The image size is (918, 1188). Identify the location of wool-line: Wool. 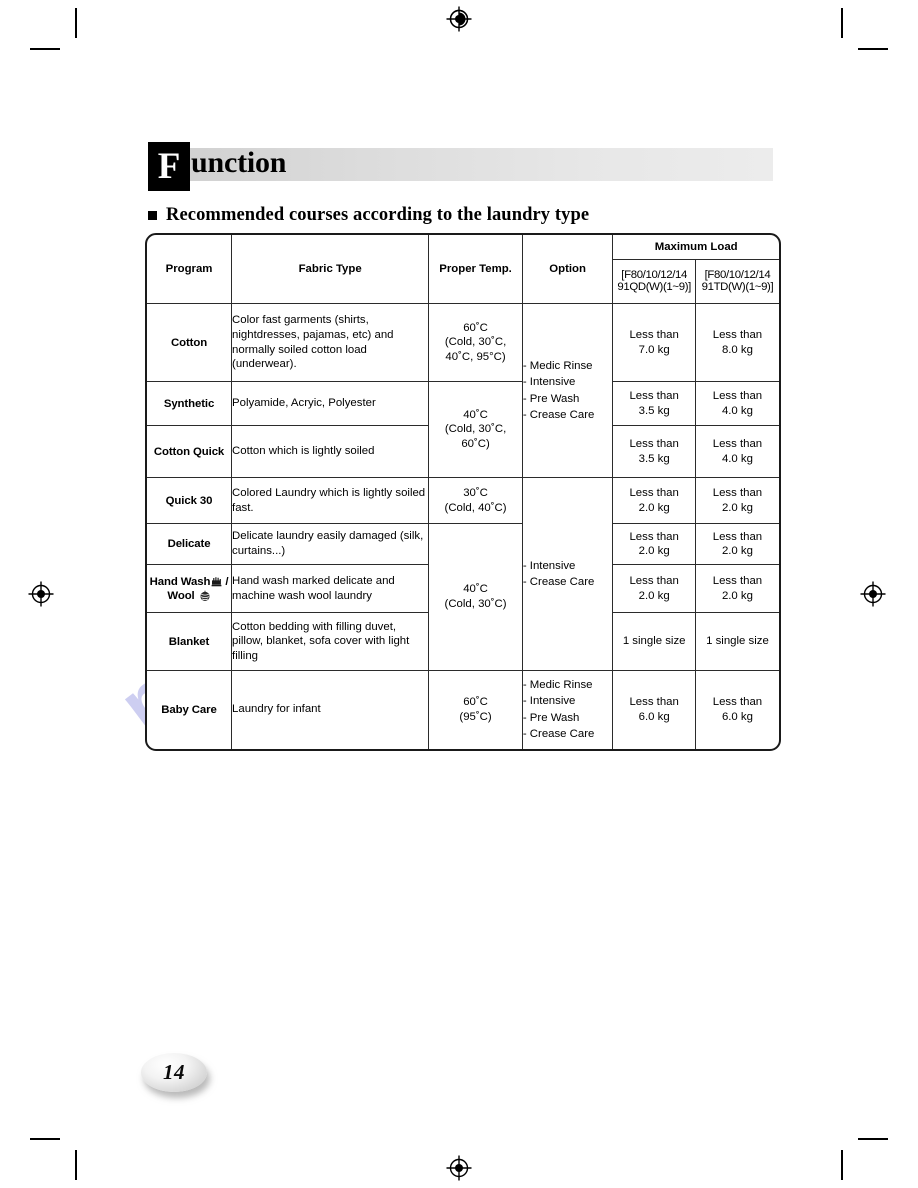
(189, 596).